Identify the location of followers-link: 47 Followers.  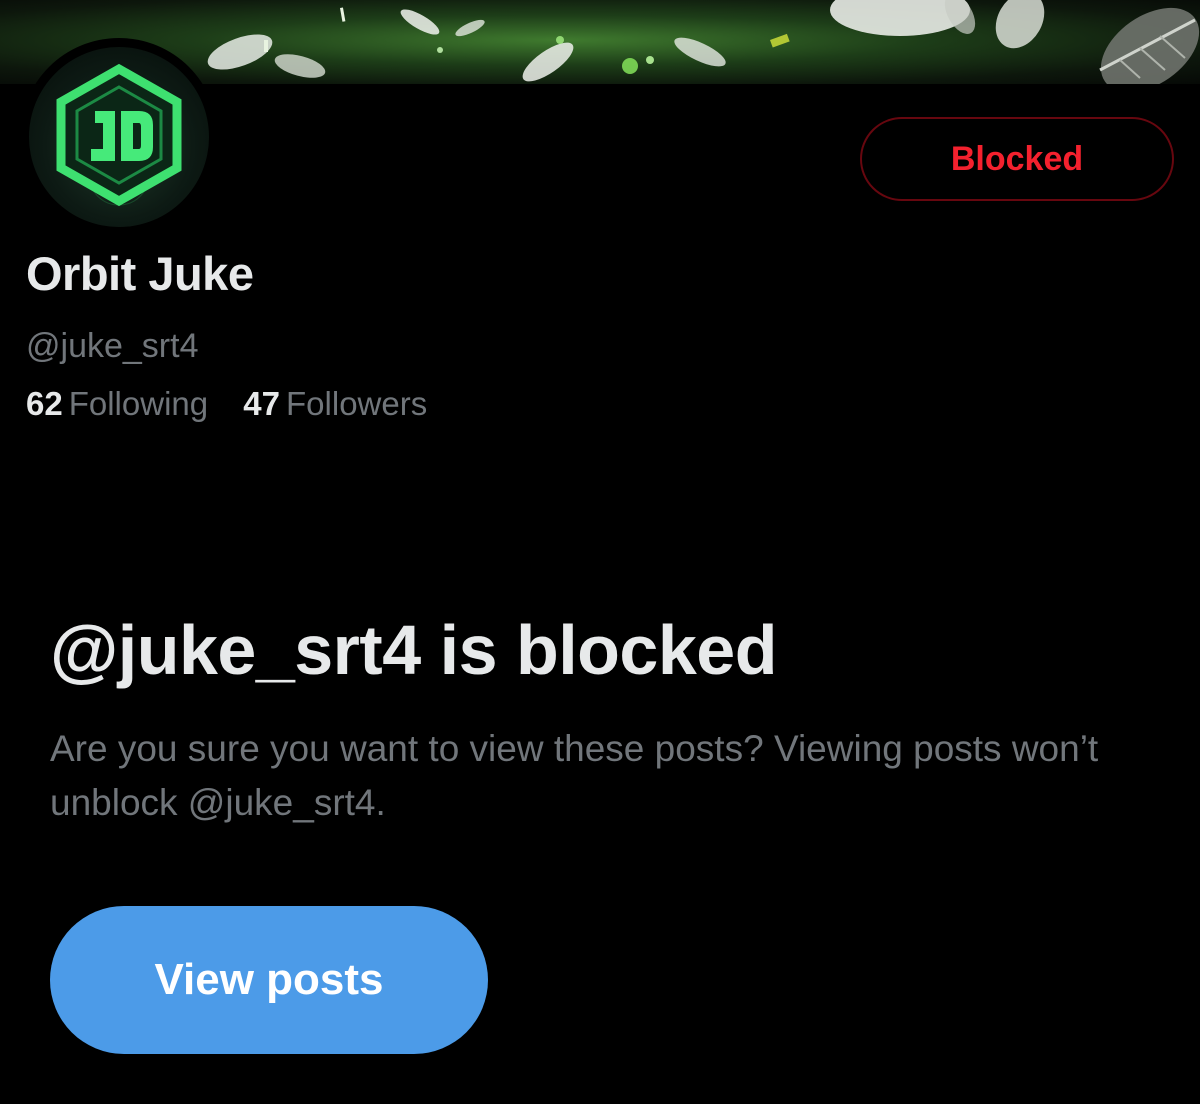
(335, 404).